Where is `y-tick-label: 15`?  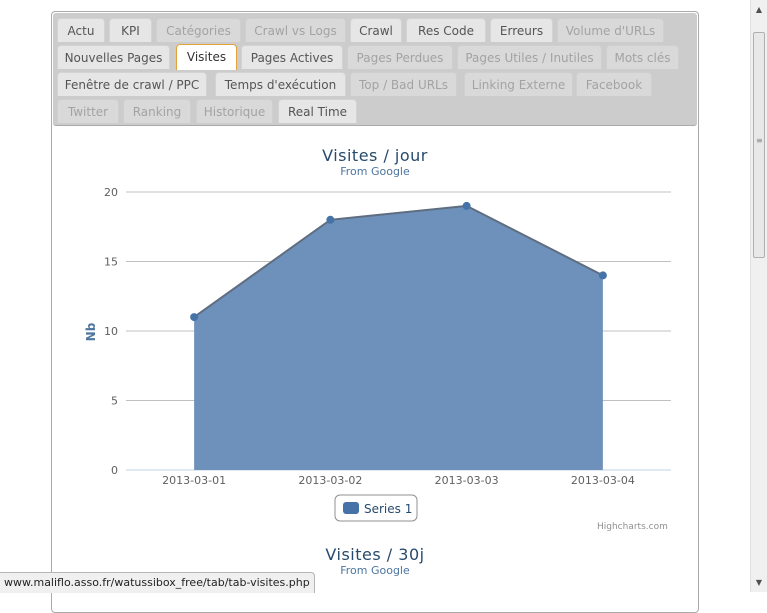
y-tick-label: 15 is located at coordinates (111, 262).